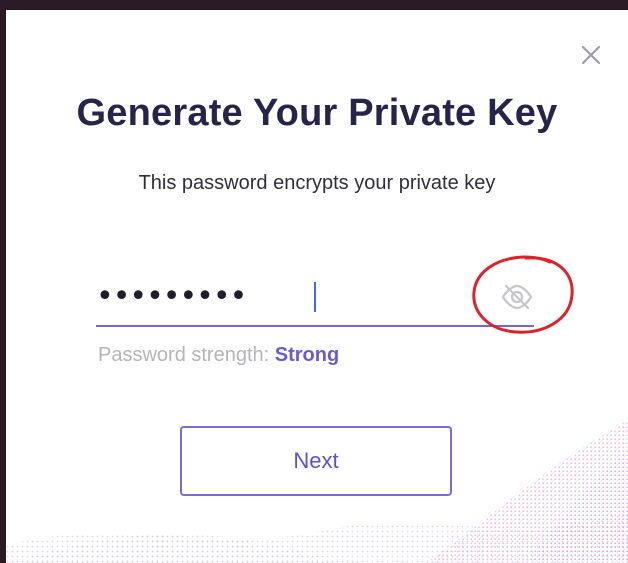  I want to click on password-field-row, so click(315, 298).